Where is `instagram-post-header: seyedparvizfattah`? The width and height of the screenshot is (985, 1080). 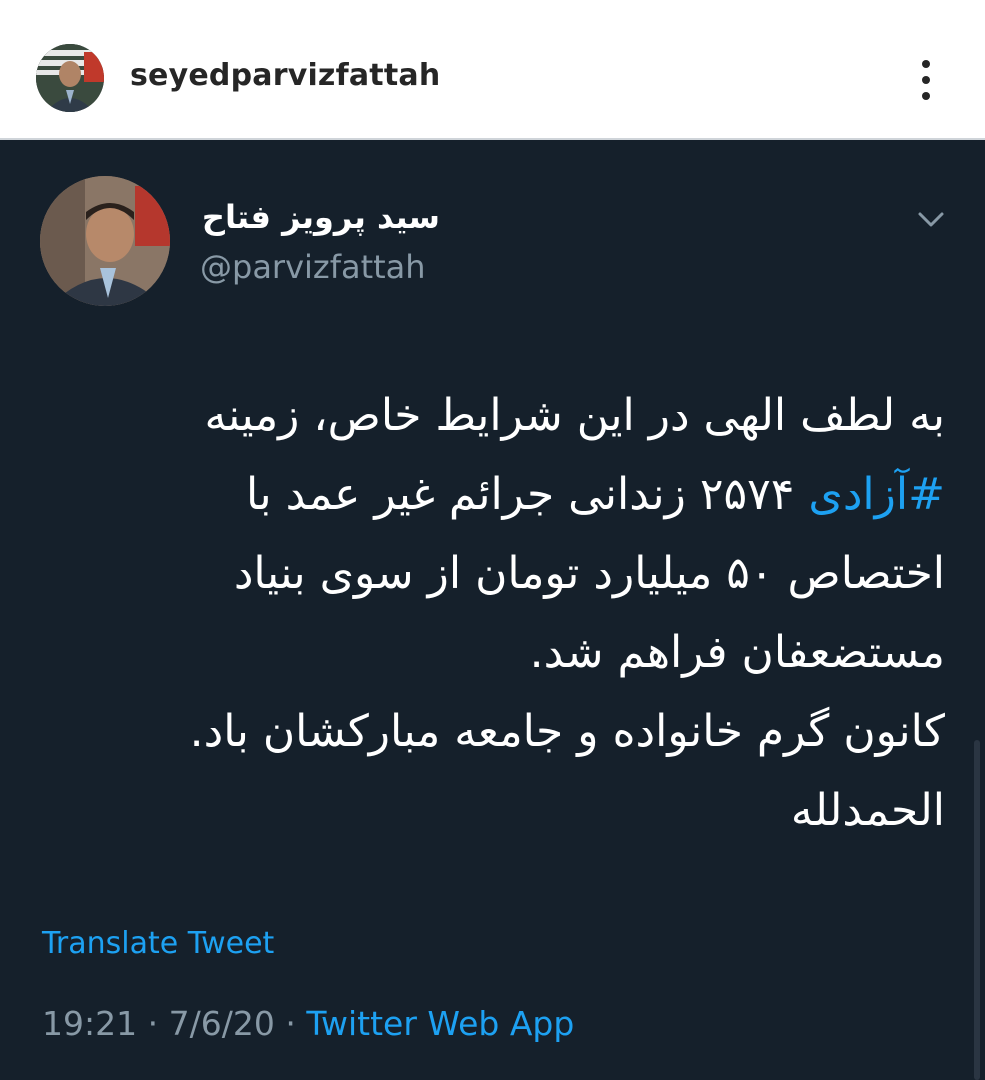
instagram-post-header: seyedparvizfattah is located at coordinates (492, 70).